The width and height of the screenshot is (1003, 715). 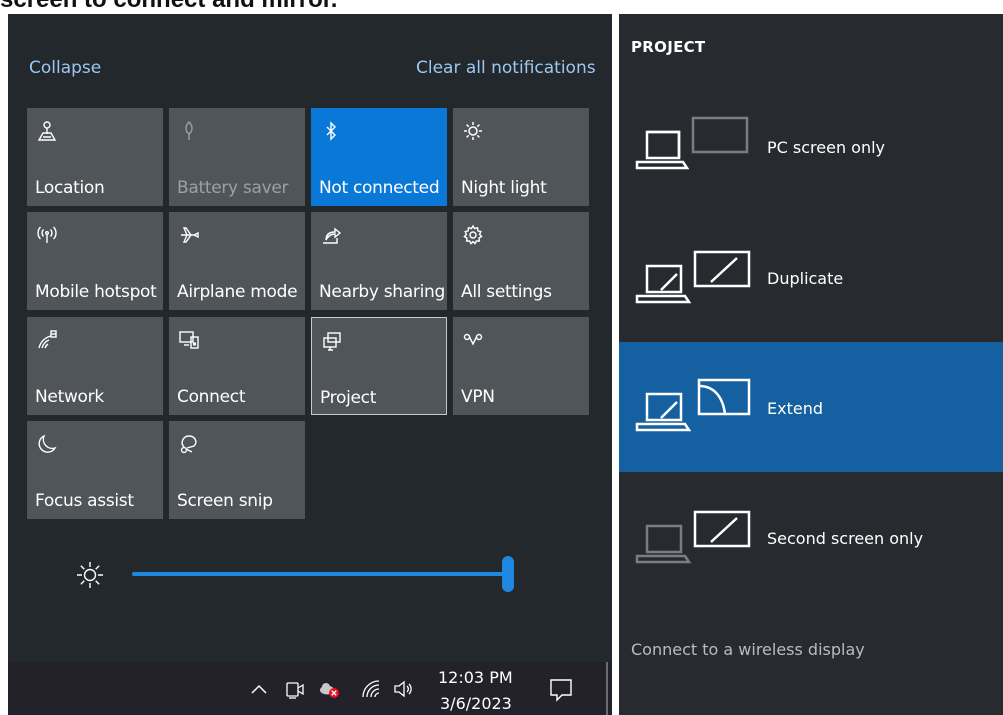 I want to click on tile-project: Project, so click(x=379, y=366).